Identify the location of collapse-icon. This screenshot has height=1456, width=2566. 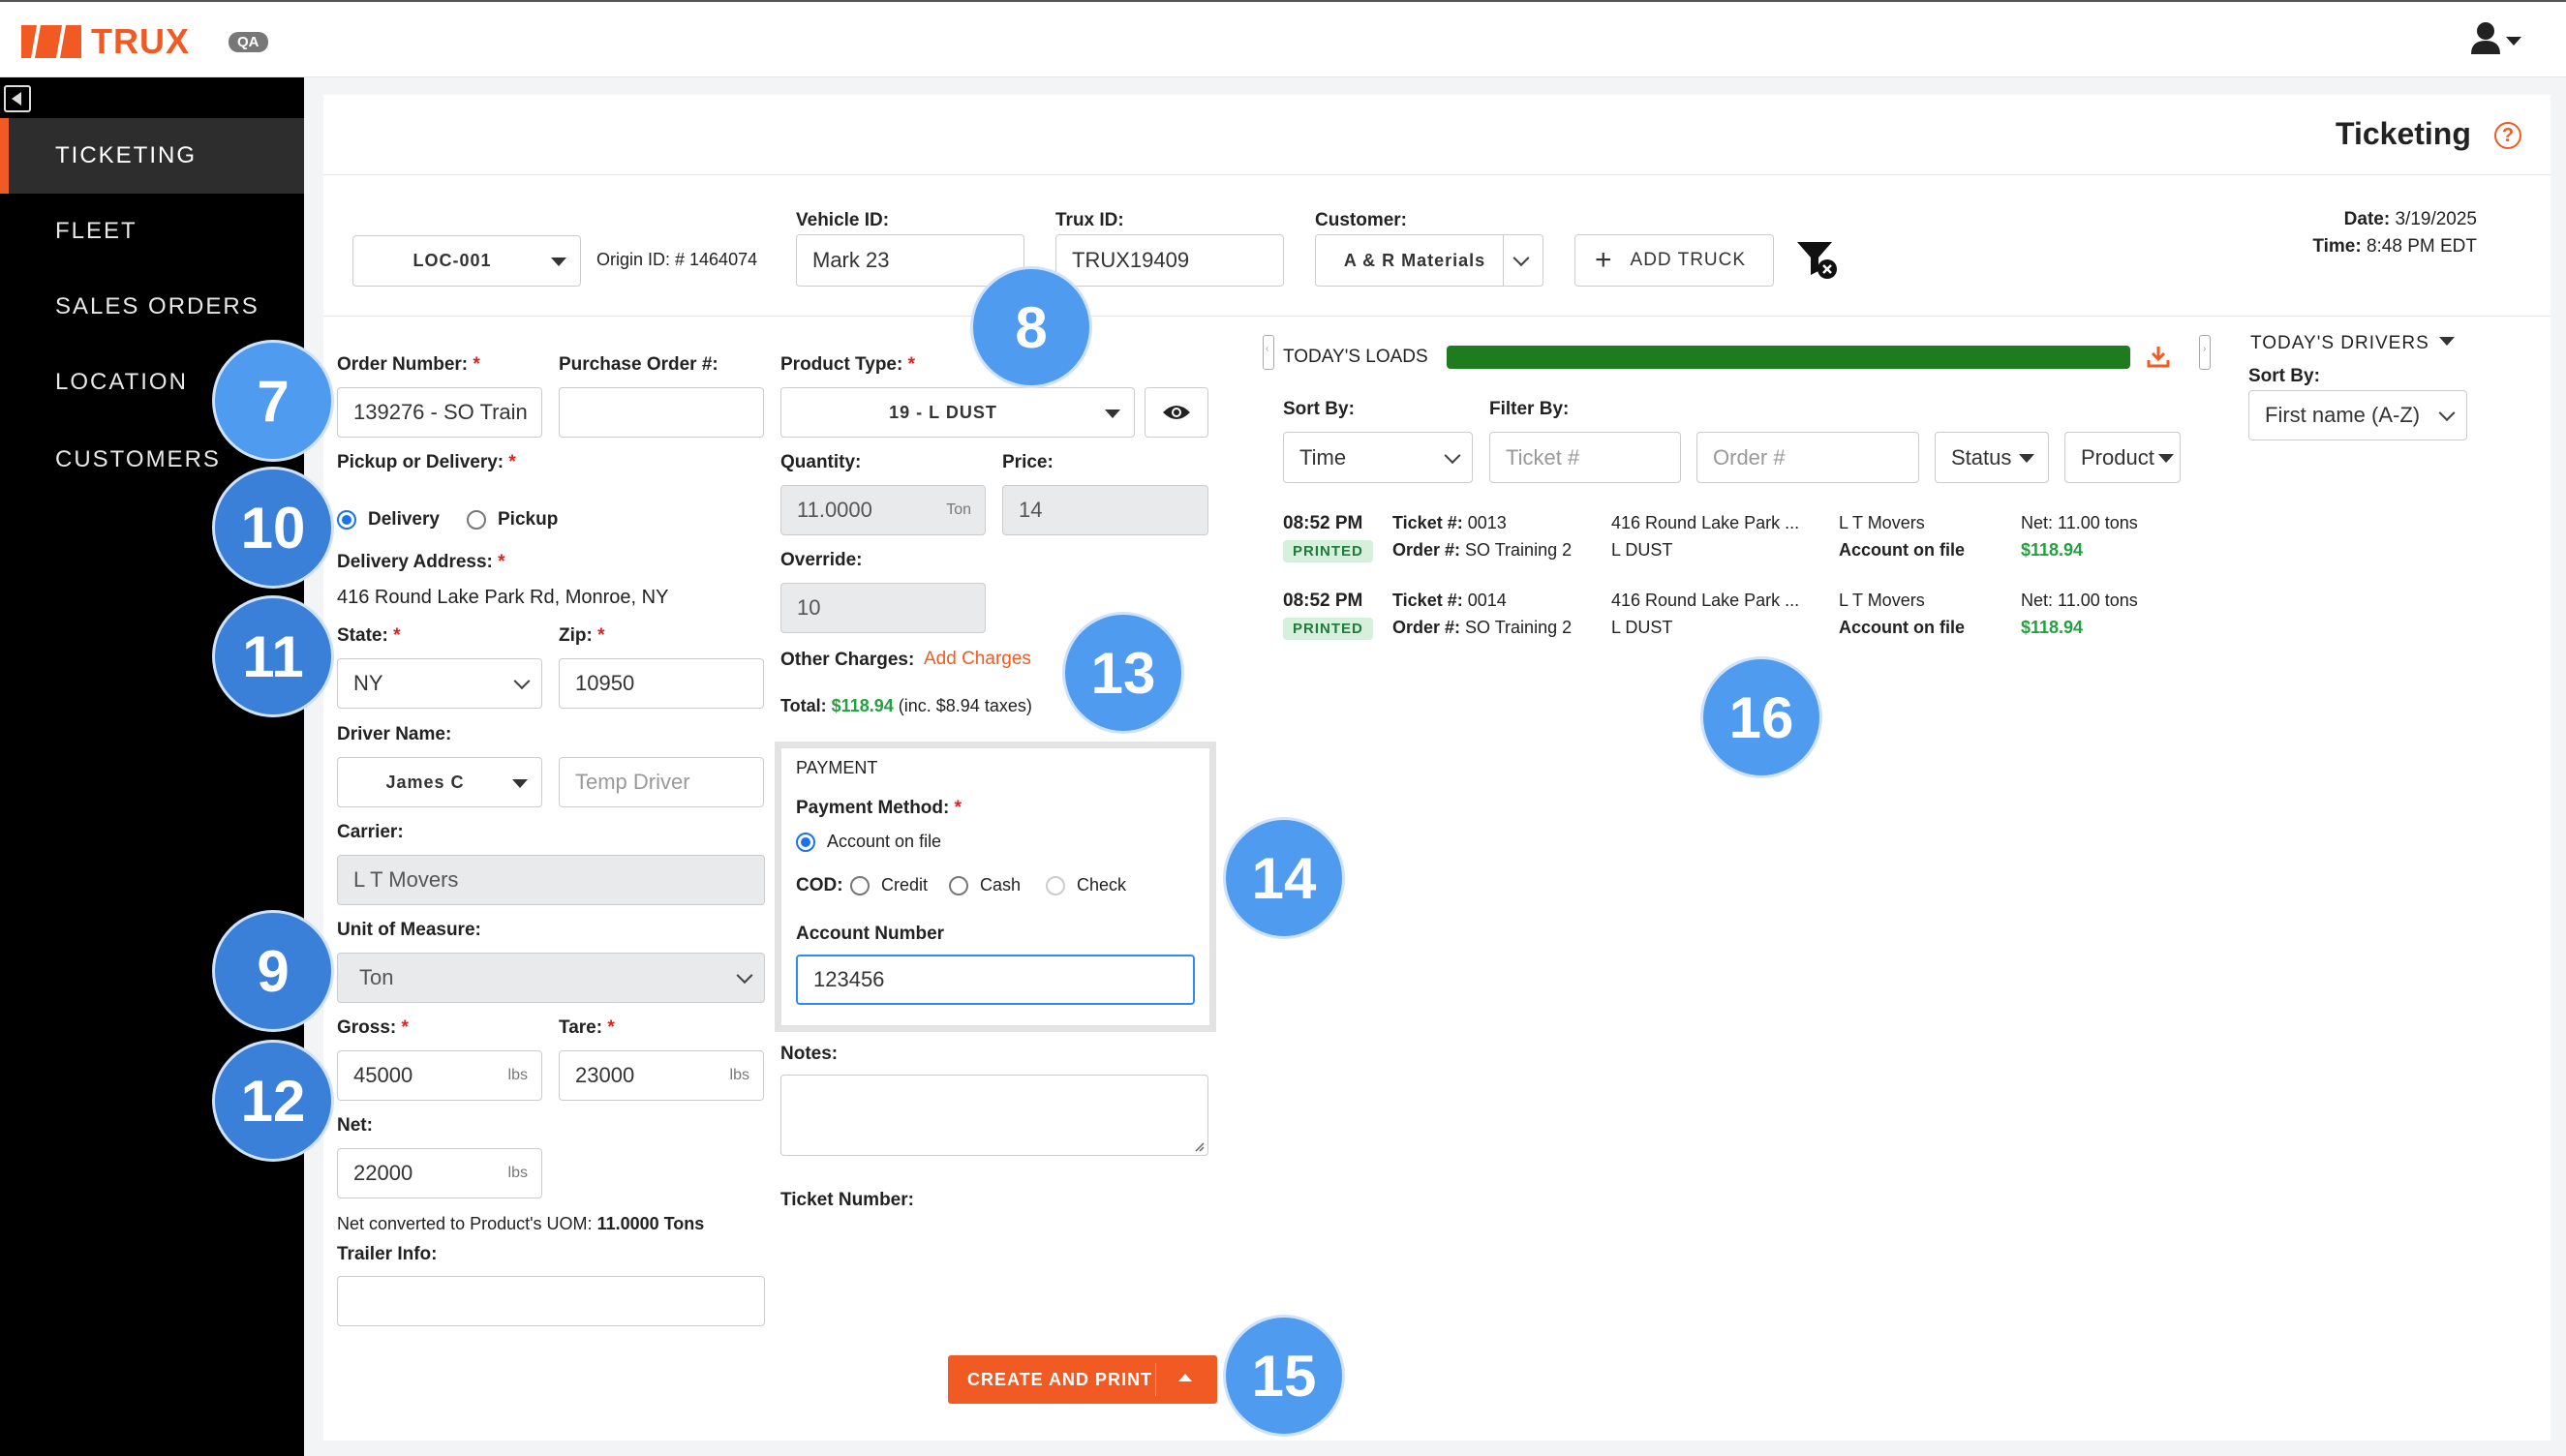
(16, 99).